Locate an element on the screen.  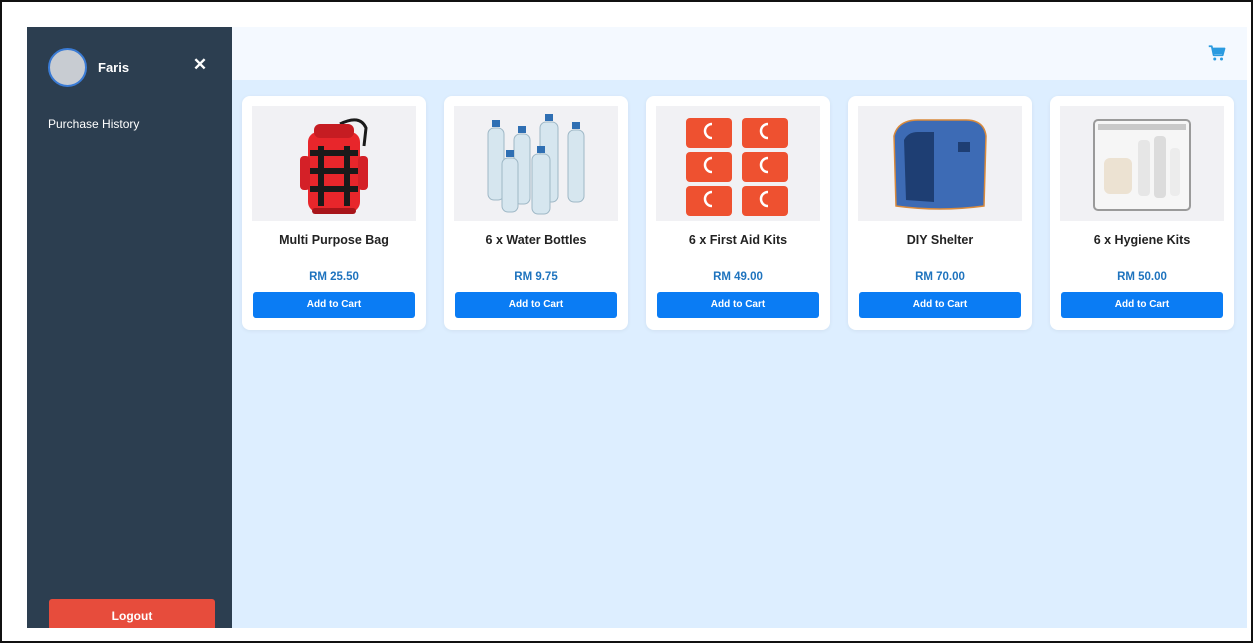
product-card: 6 x First Aid Kits RM 49.00 Add to Cart is located at coordinates (738, 213).